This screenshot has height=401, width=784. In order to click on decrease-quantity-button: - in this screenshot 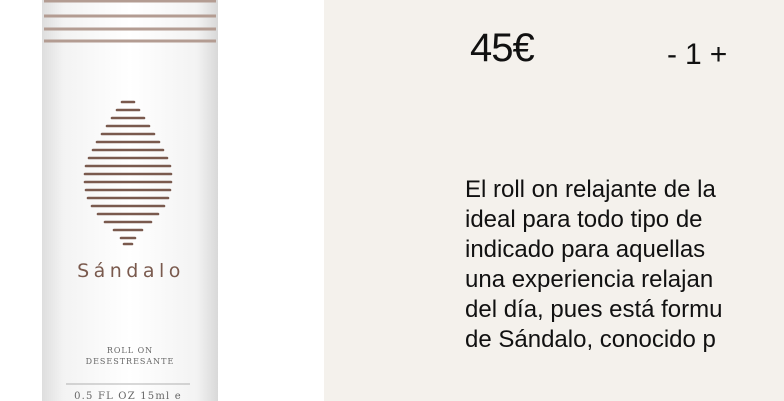, I will do `click(672, 55)`.